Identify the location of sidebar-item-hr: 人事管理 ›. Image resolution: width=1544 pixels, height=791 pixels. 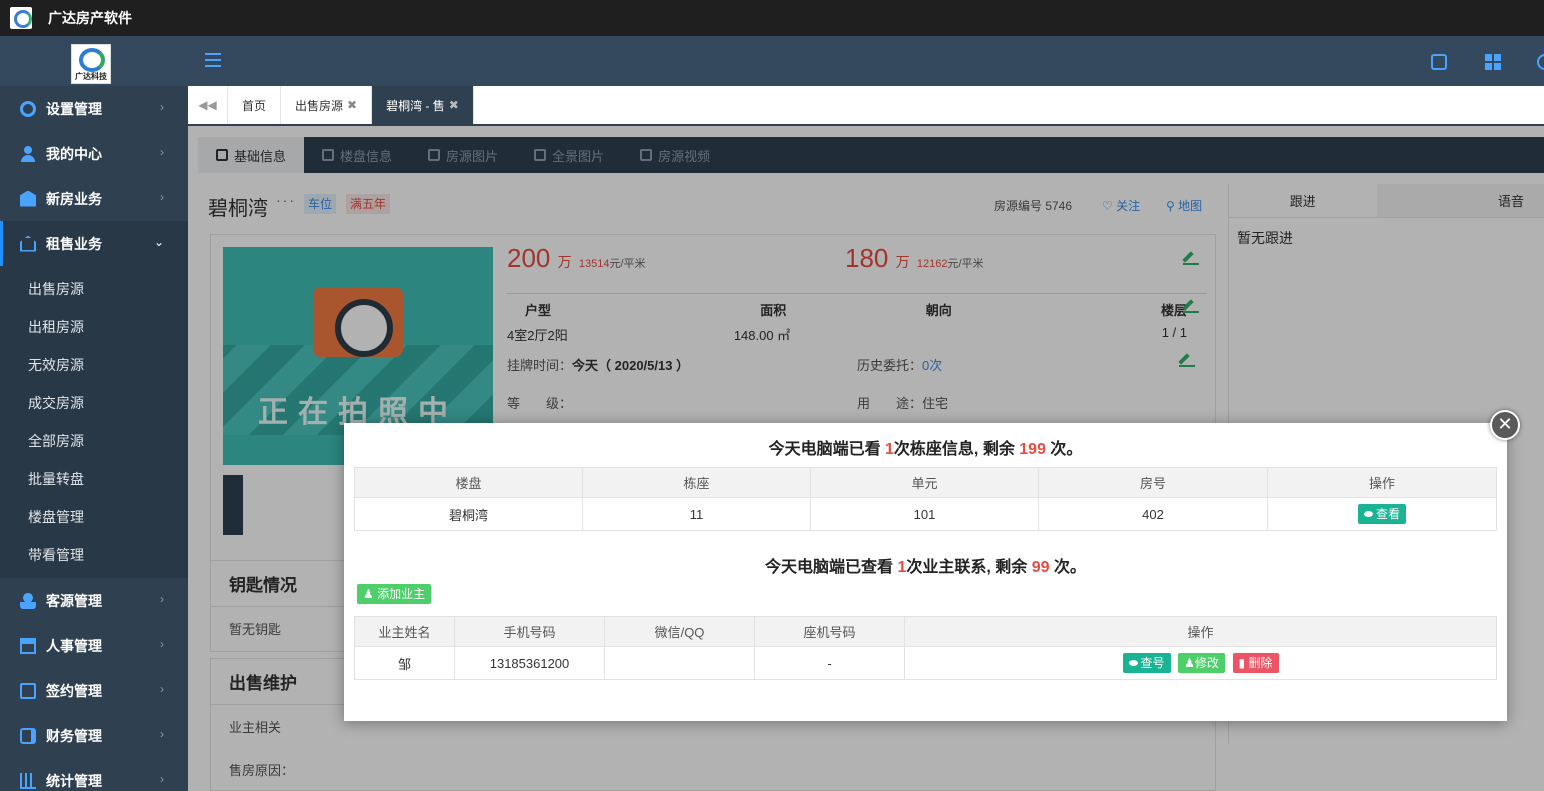
(94, 645).